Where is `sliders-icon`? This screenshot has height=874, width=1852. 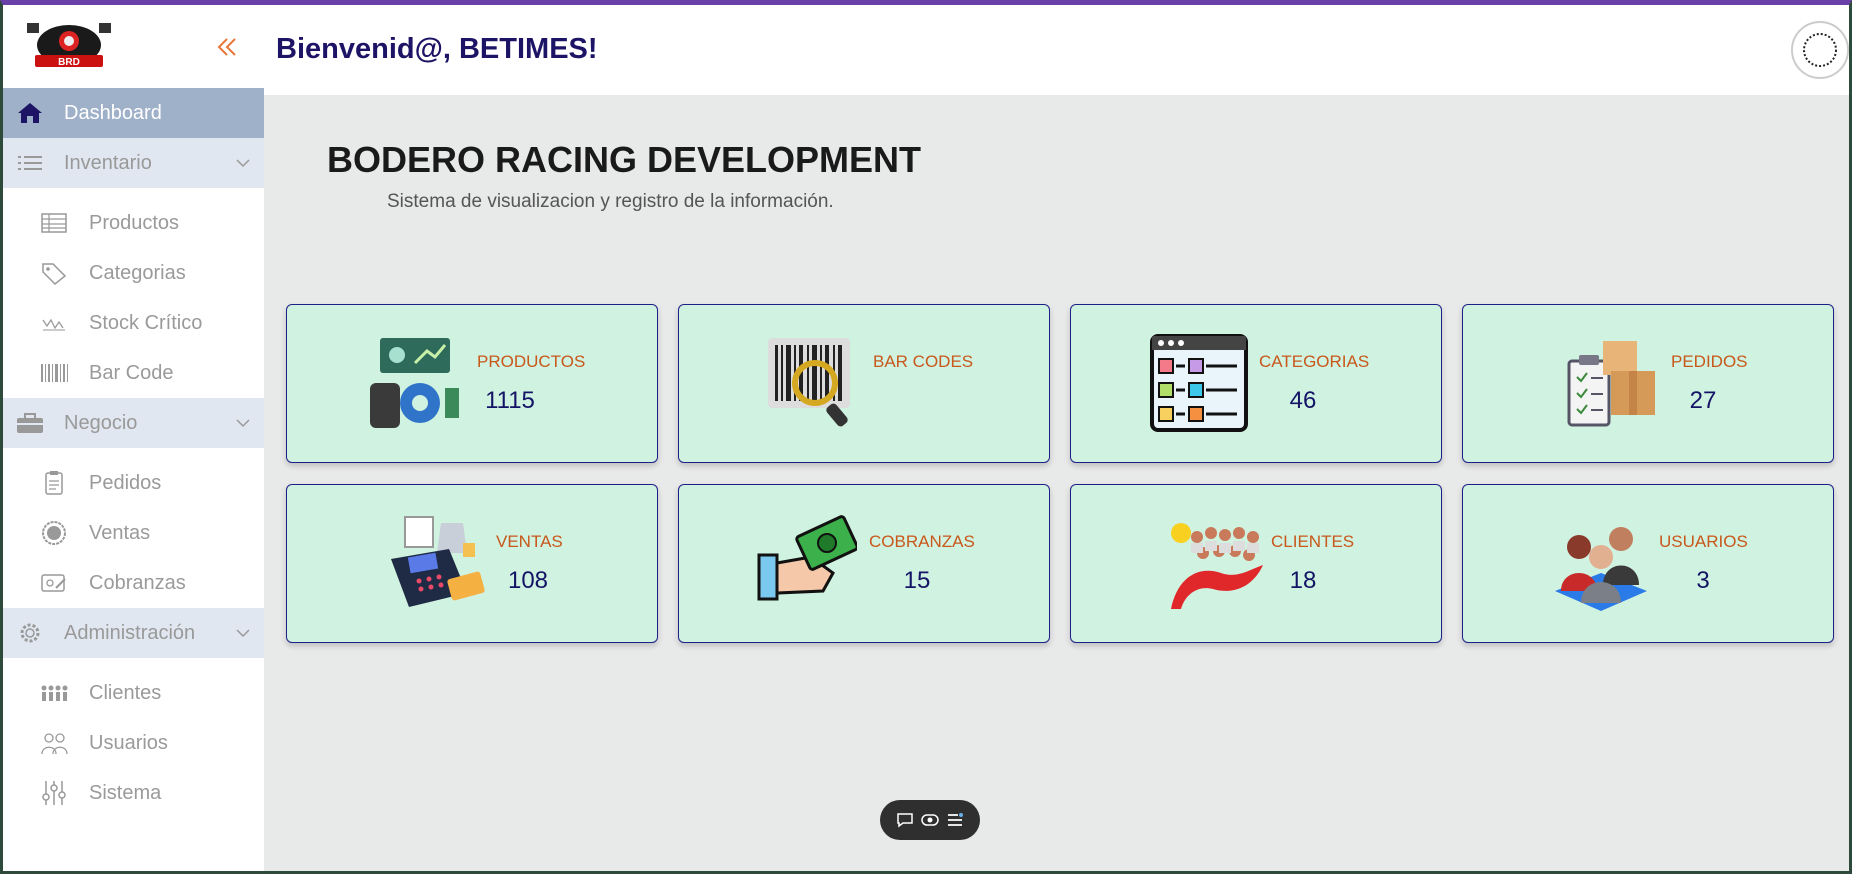 sliders-icon is located at coordinates (54, 793).